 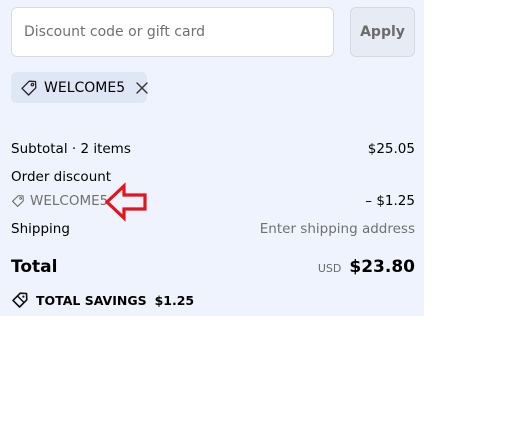 What do you see at coordinates (125, 202) in the screenshot?
I see `left-arrow-icon` at bounding box center [125, 202].